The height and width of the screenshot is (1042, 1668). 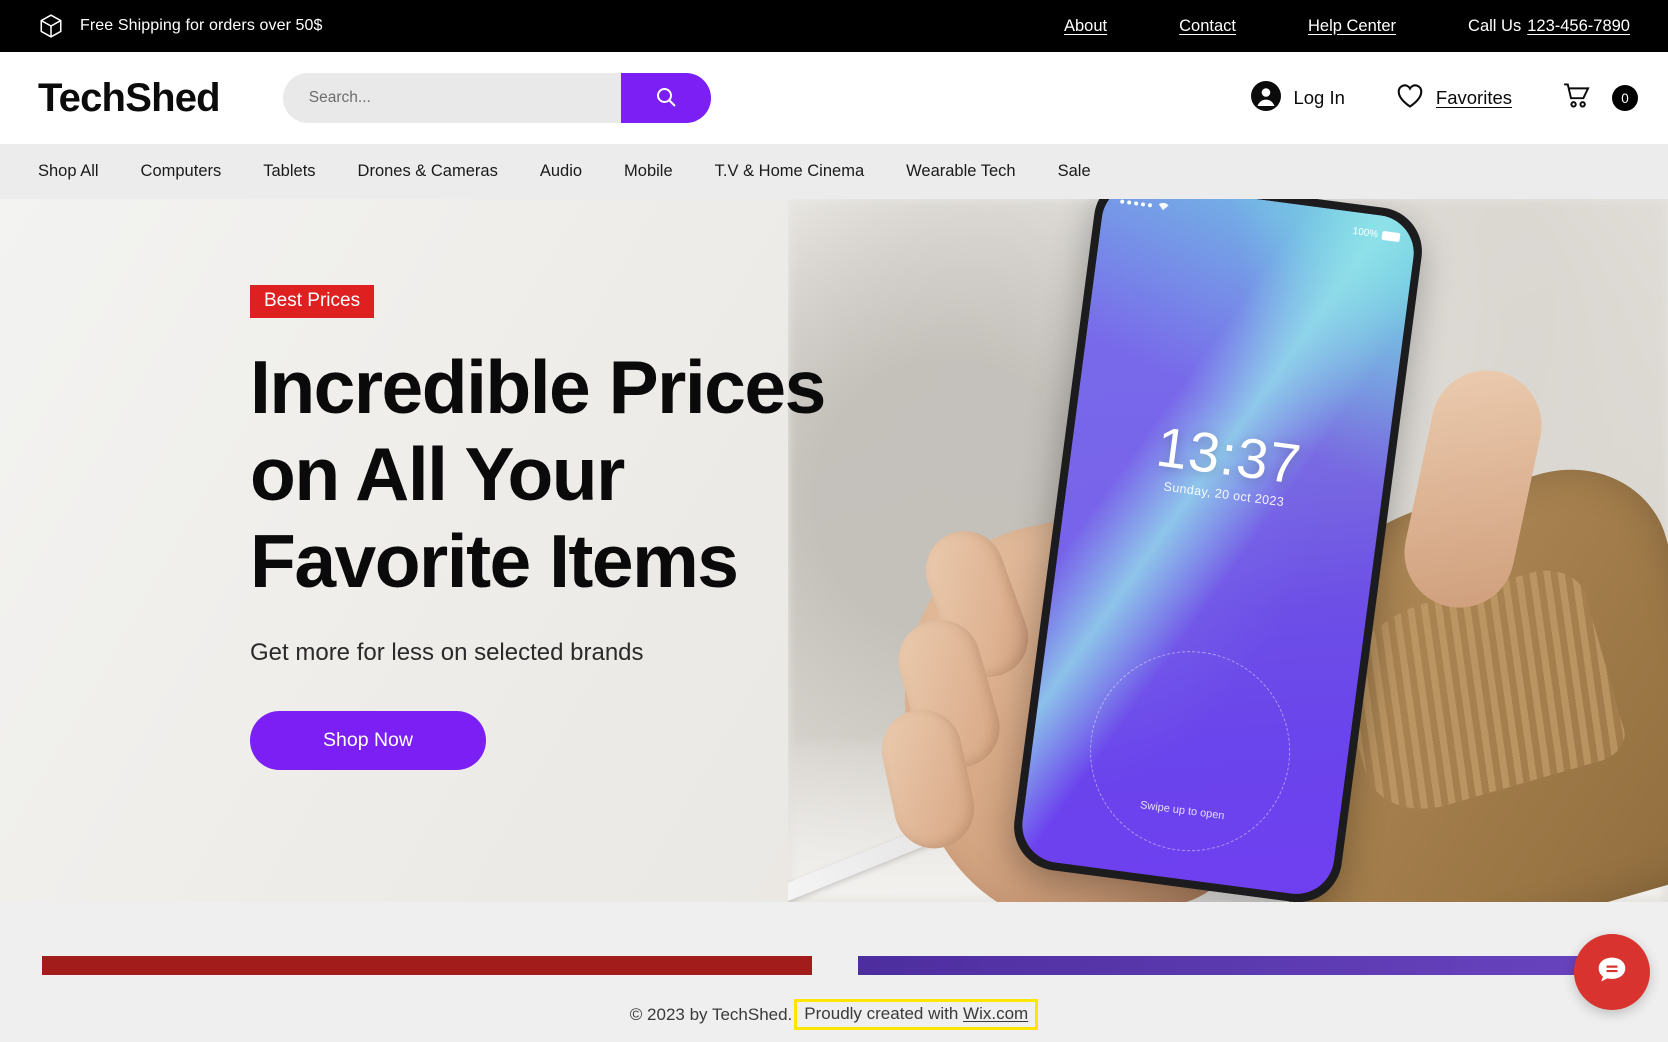 I want to click on call-us-label: Call Us, so click(x=1495, y=25).